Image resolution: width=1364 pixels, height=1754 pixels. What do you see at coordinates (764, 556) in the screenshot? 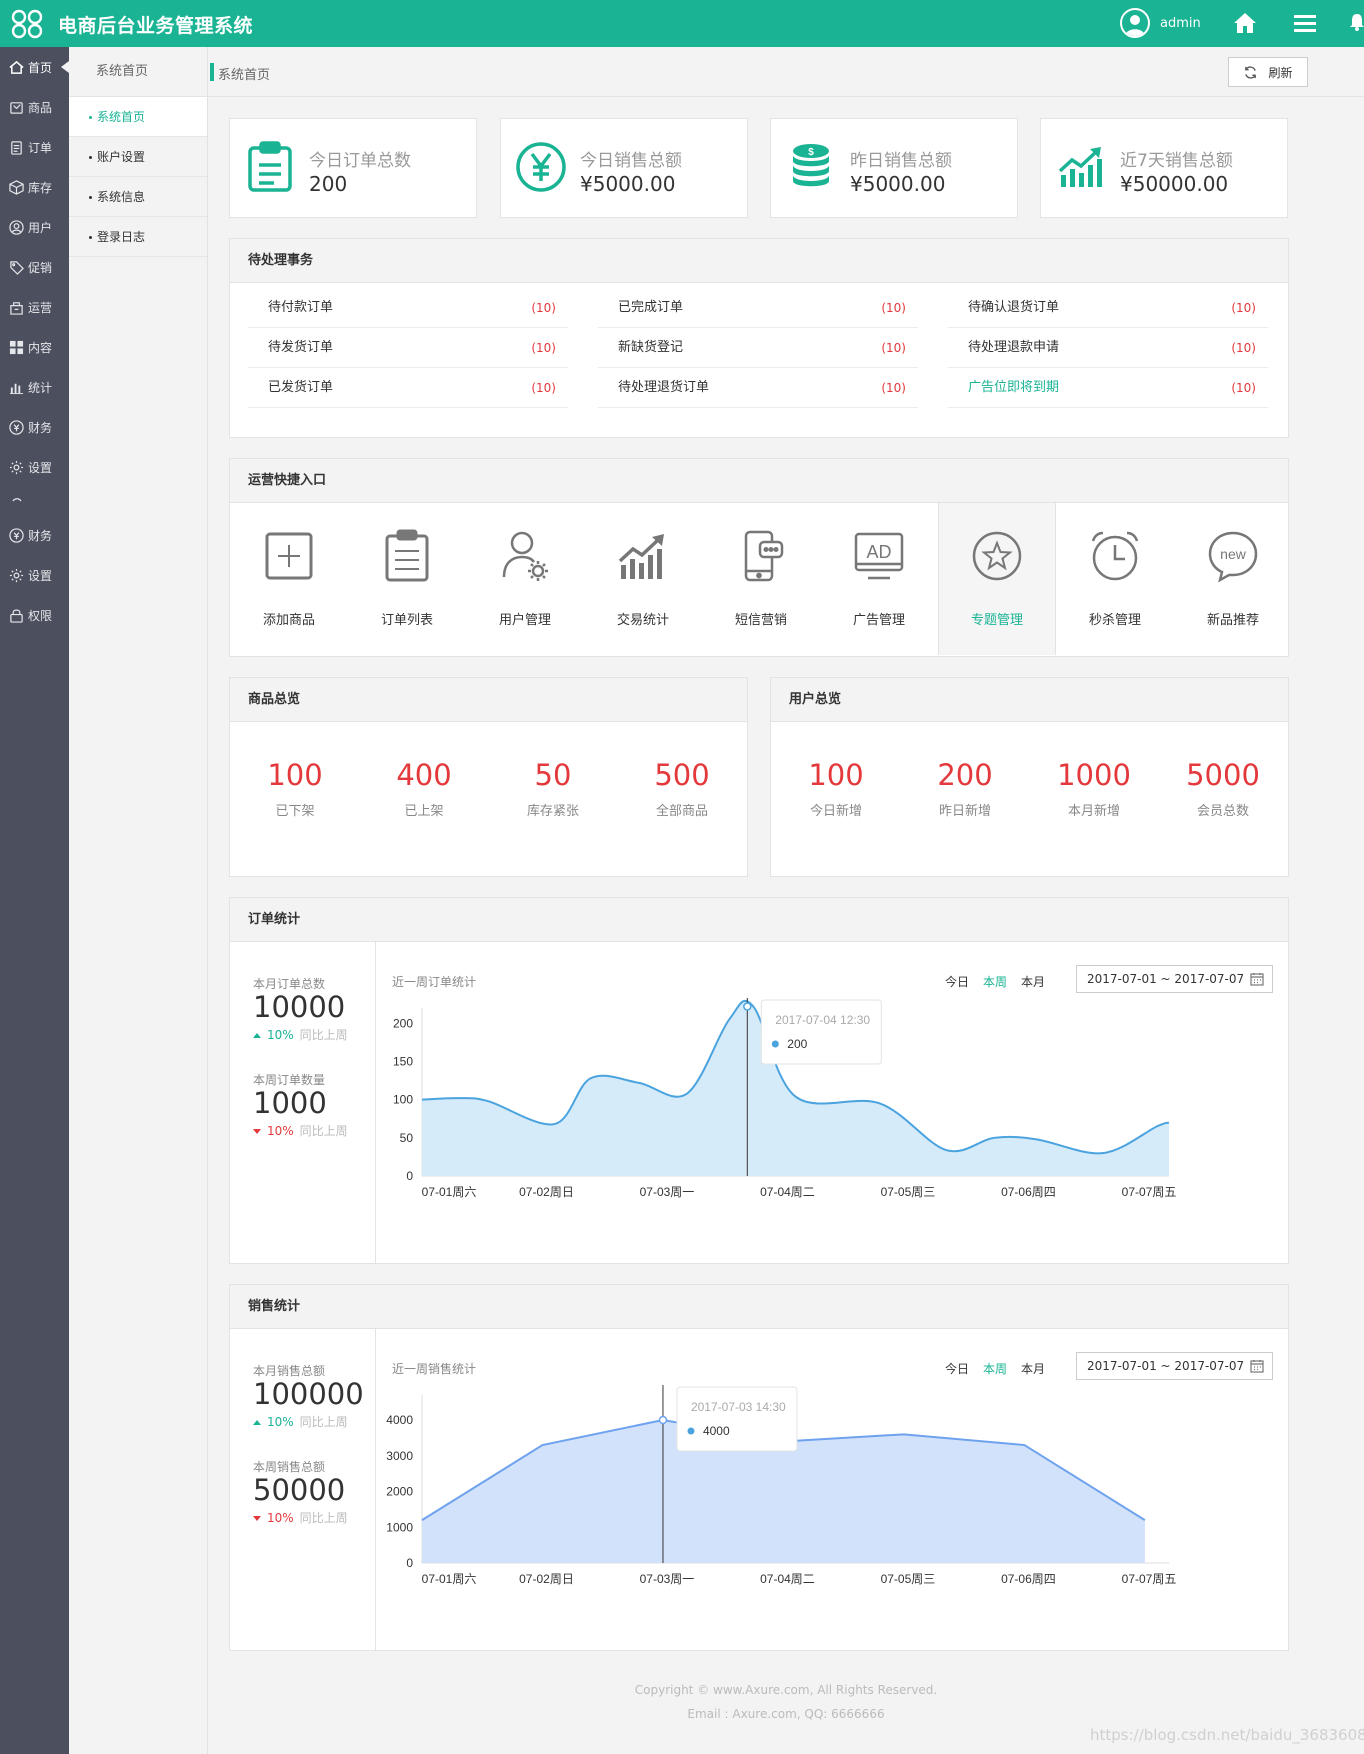
I see `phone-message-icon` at bounding box center [764, 556].